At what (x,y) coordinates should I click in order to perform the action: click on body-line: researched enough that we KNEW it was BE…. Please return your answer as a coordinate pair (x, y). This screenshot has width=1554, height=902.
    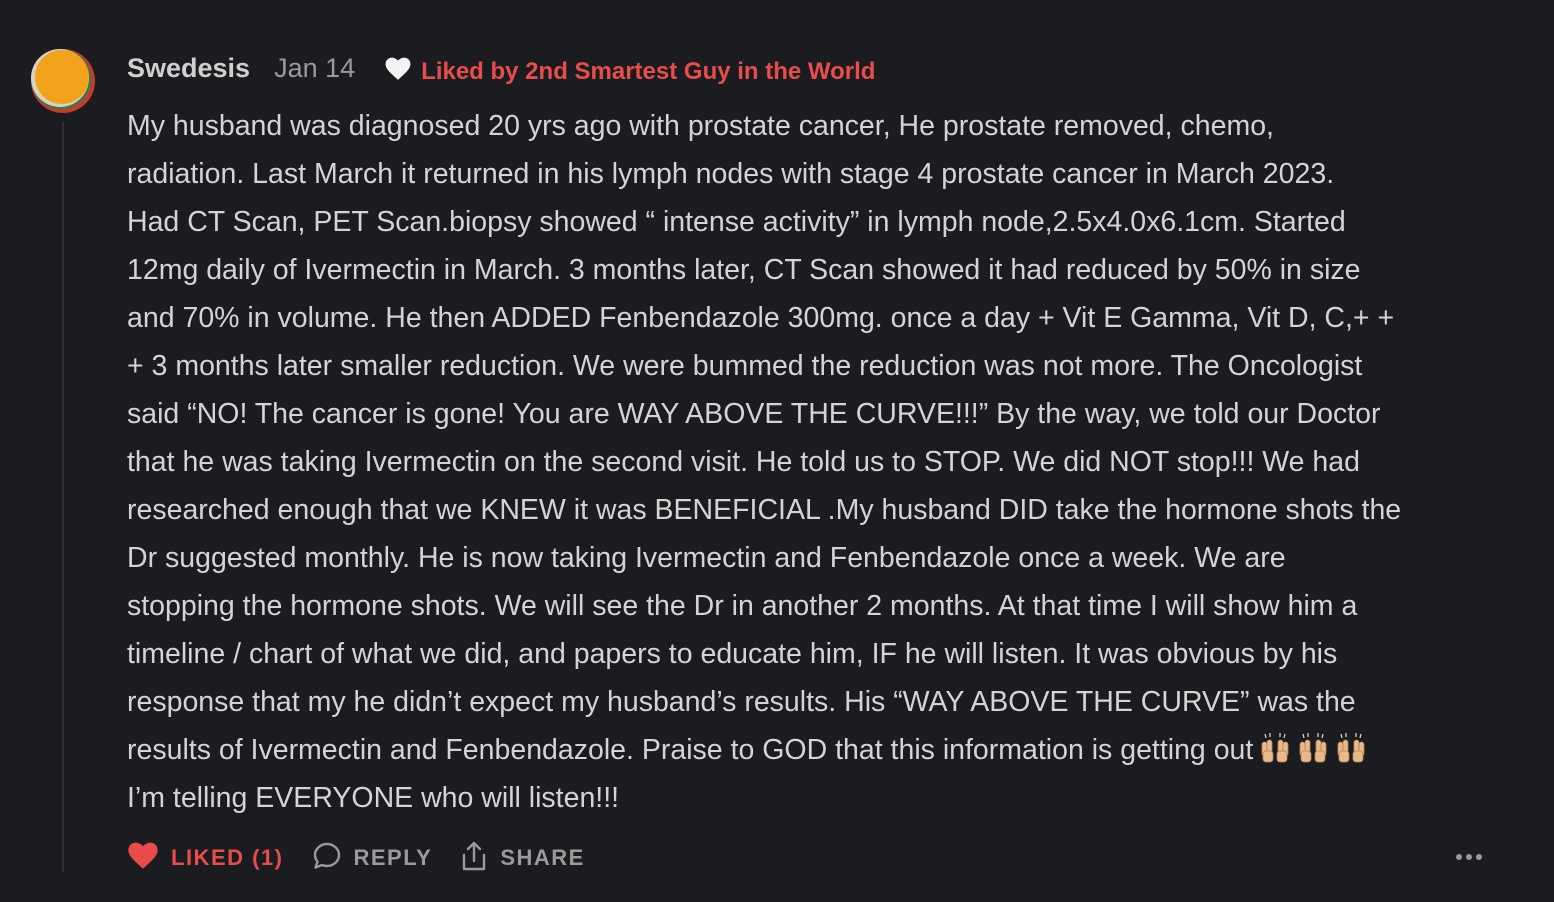
    Looking at the image, I should click on (764, 510).